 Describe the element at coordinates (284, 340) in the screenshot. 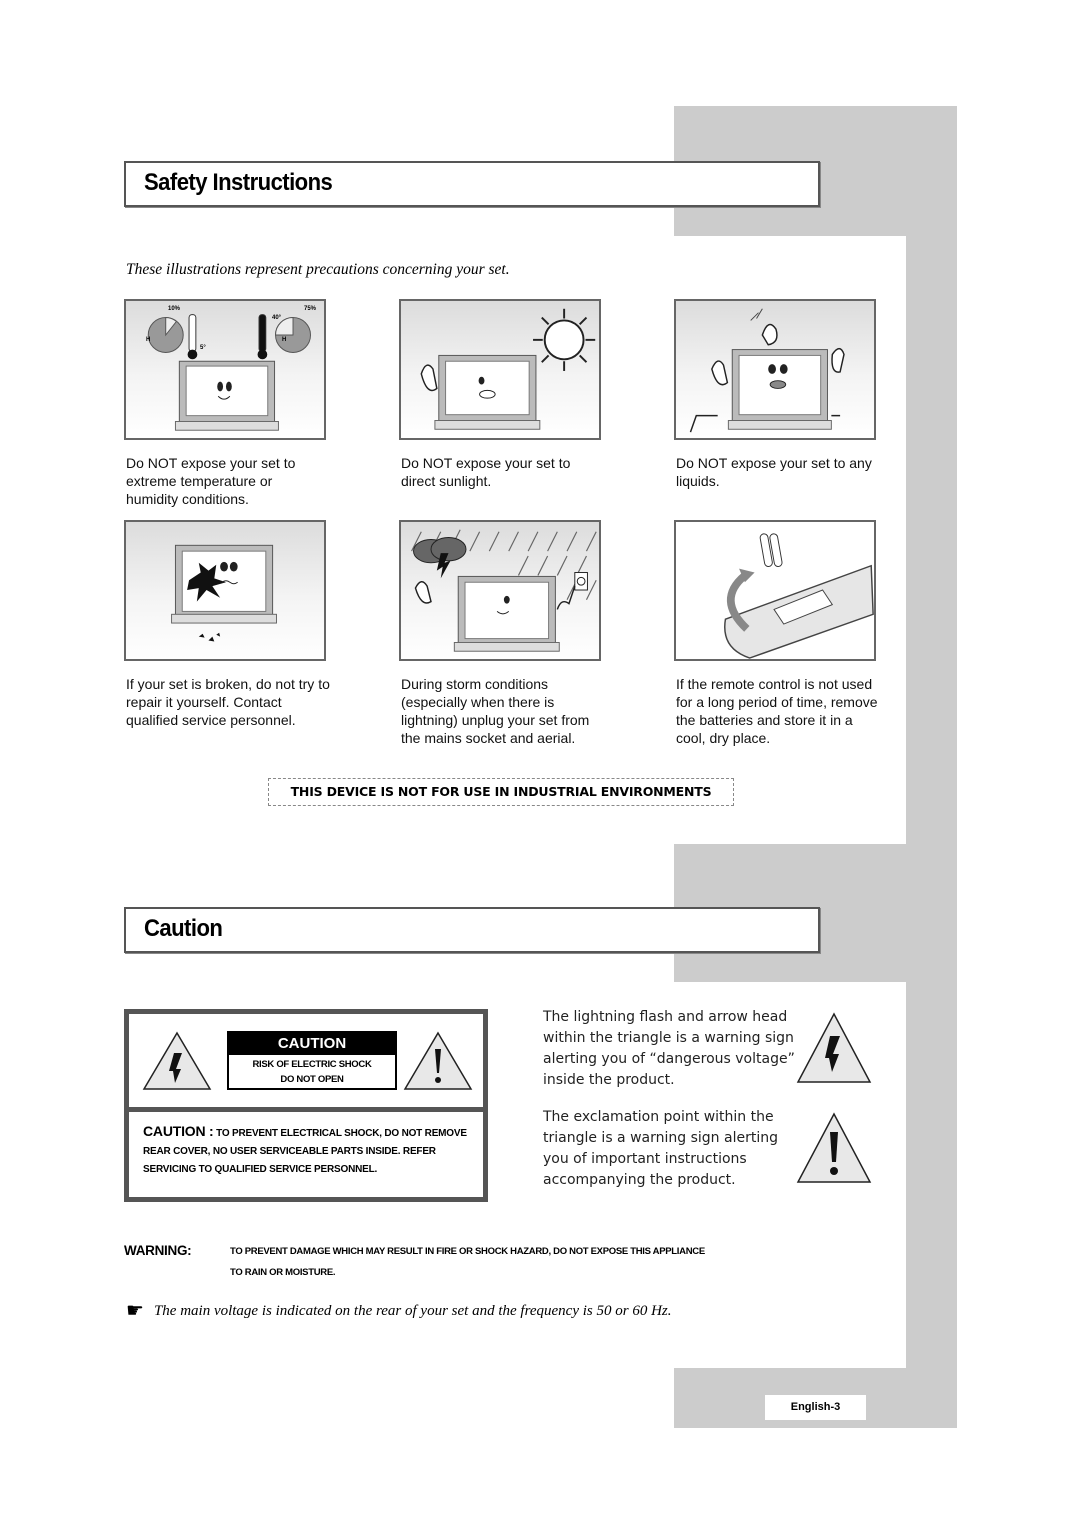

I see `humidity-h-right: H` at that location.